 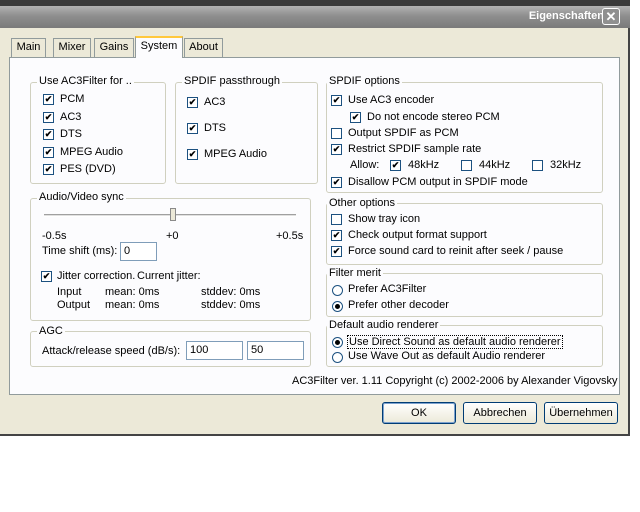 I want to click on attack-release-label: Attack/release speed (dB/s):, so click(x=111, y=351).